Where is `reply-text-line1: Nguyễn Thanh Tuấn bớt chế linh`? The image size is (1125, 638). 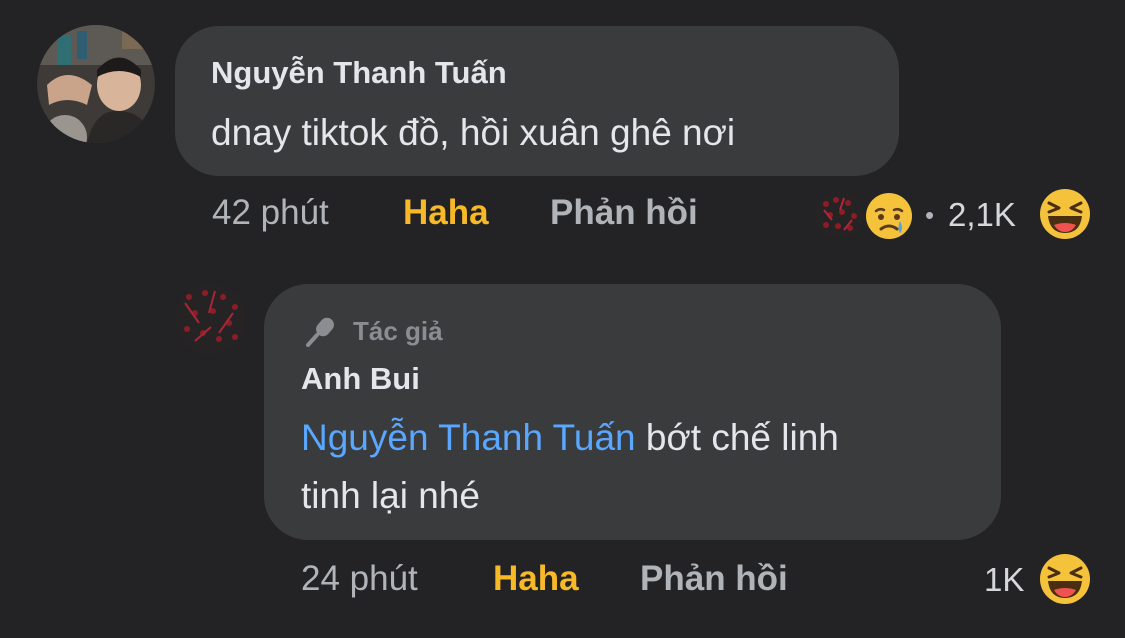
reply-text-line1: Nguyễn Thanh Tuấn bớt chế linh is located at coordinates (570, 438).